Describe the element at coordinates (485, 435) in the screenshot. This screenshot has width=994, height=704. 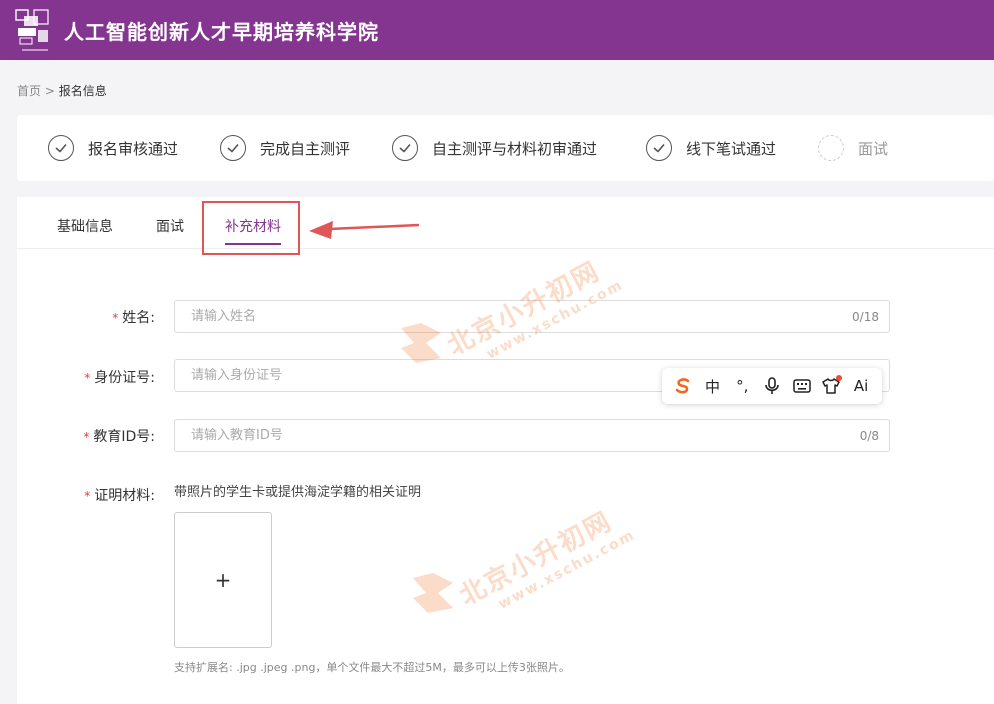
I see `edu-id-input` at that location.